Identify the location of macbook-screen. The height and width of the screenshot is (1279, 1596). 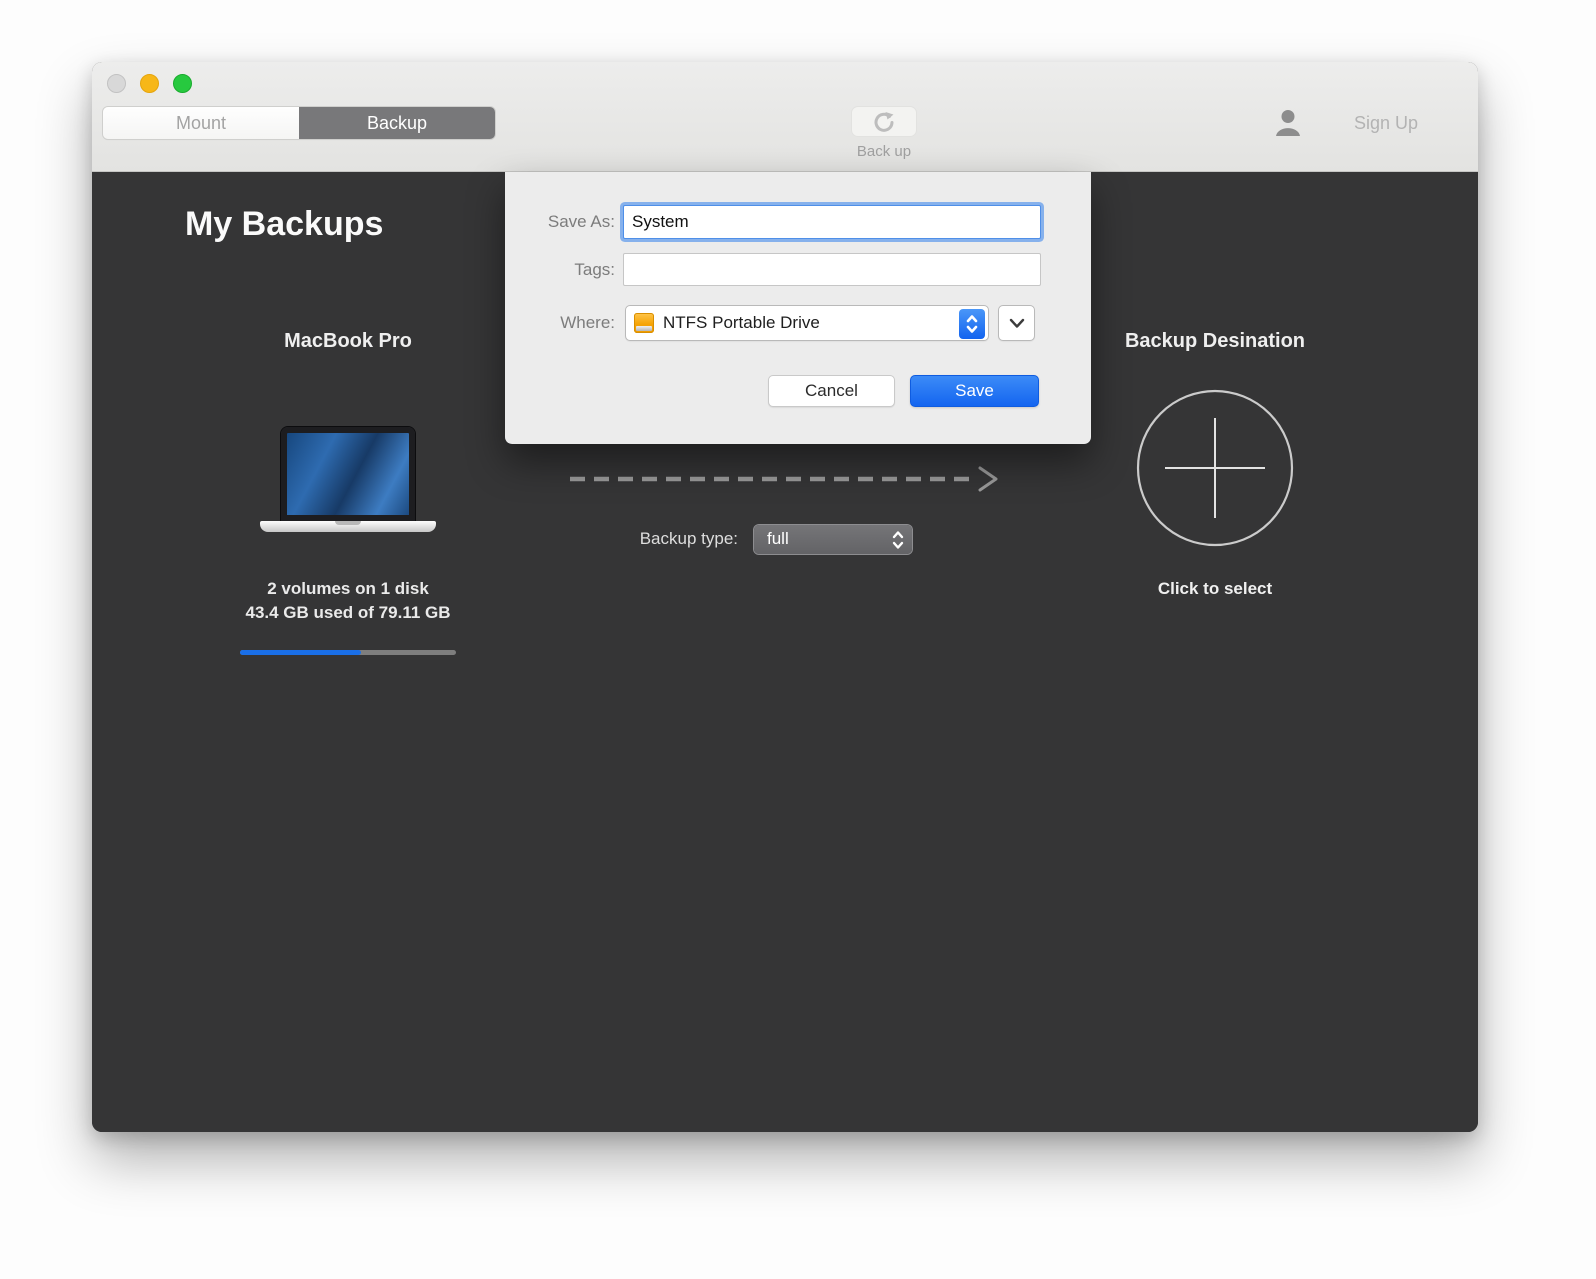
(348, 474).